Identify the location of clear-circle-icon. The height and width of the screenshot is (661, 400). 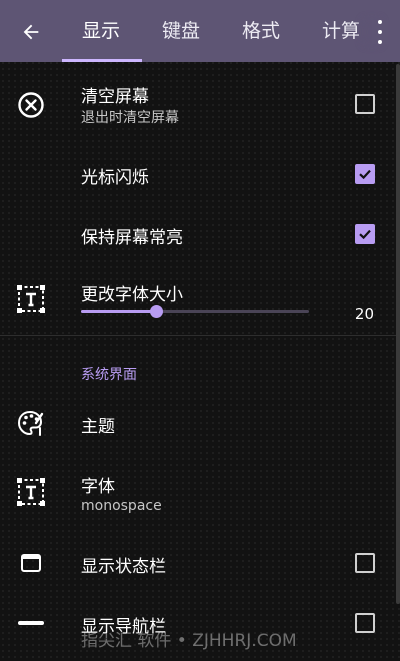
(31, 105).